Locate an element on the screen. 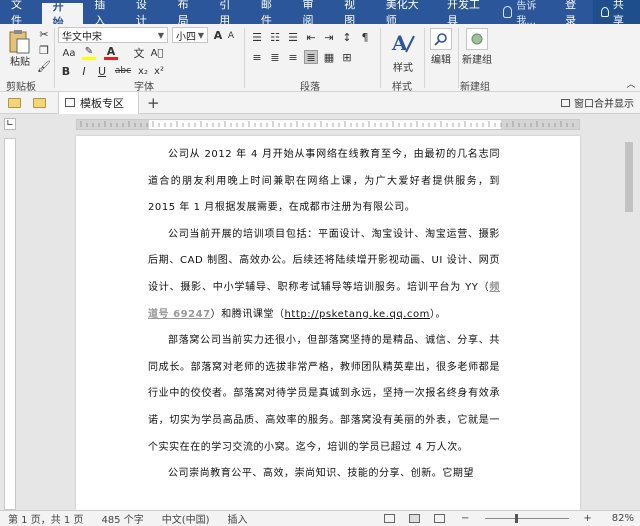 This screenshot has width=640, height=526. zoom-controls: − + 82% is located at coordinates (506, 518).